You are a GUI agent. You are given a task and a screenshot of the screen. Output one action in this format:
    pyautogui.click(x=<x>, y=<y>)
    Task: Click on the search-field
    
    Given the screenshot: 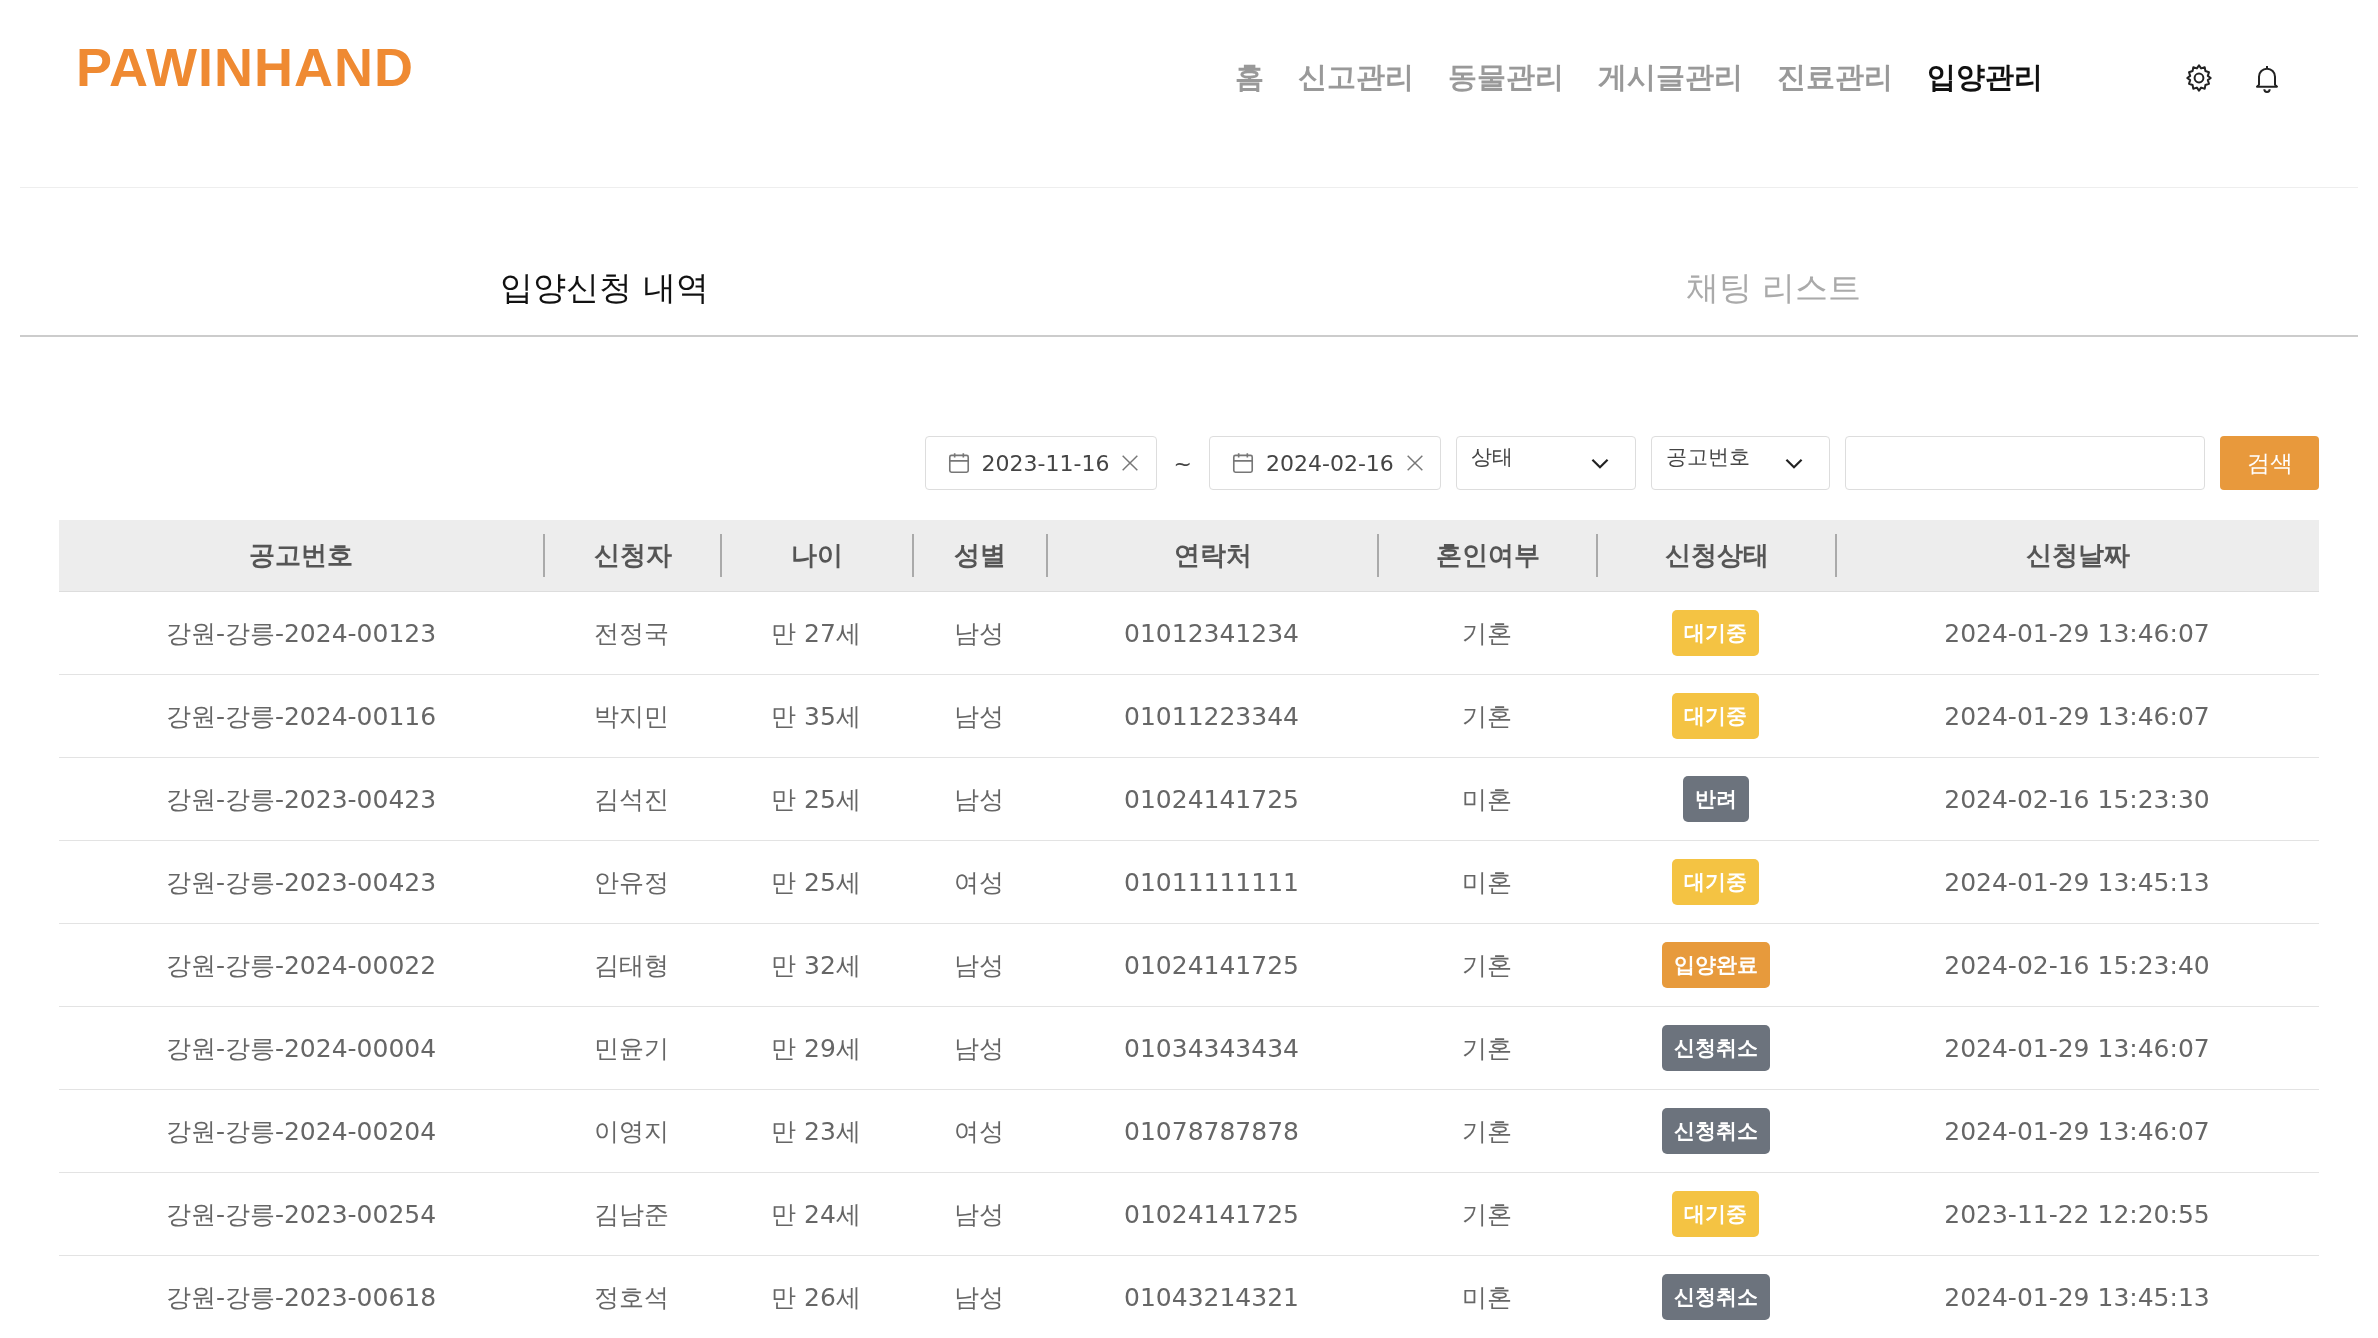 What is the action you would take?
    pyautogui.click(x=2025, y=463)
    